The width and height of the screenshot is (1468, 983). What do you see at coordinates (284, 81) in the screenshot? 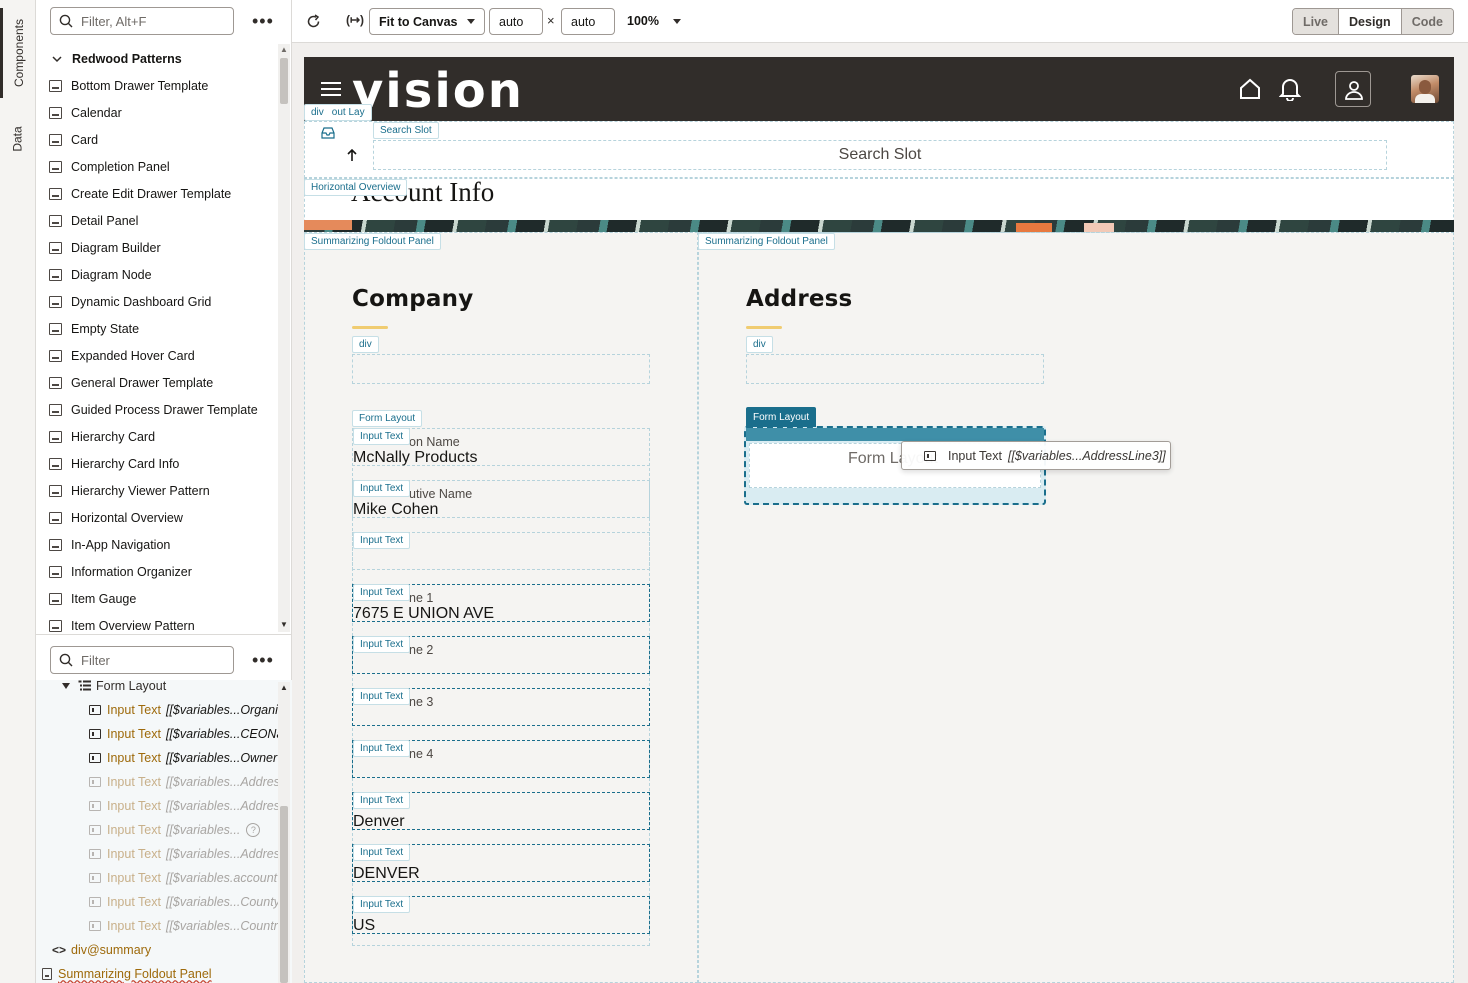
I see `palette-scroll-thumb` at bounding box center [284, 81].